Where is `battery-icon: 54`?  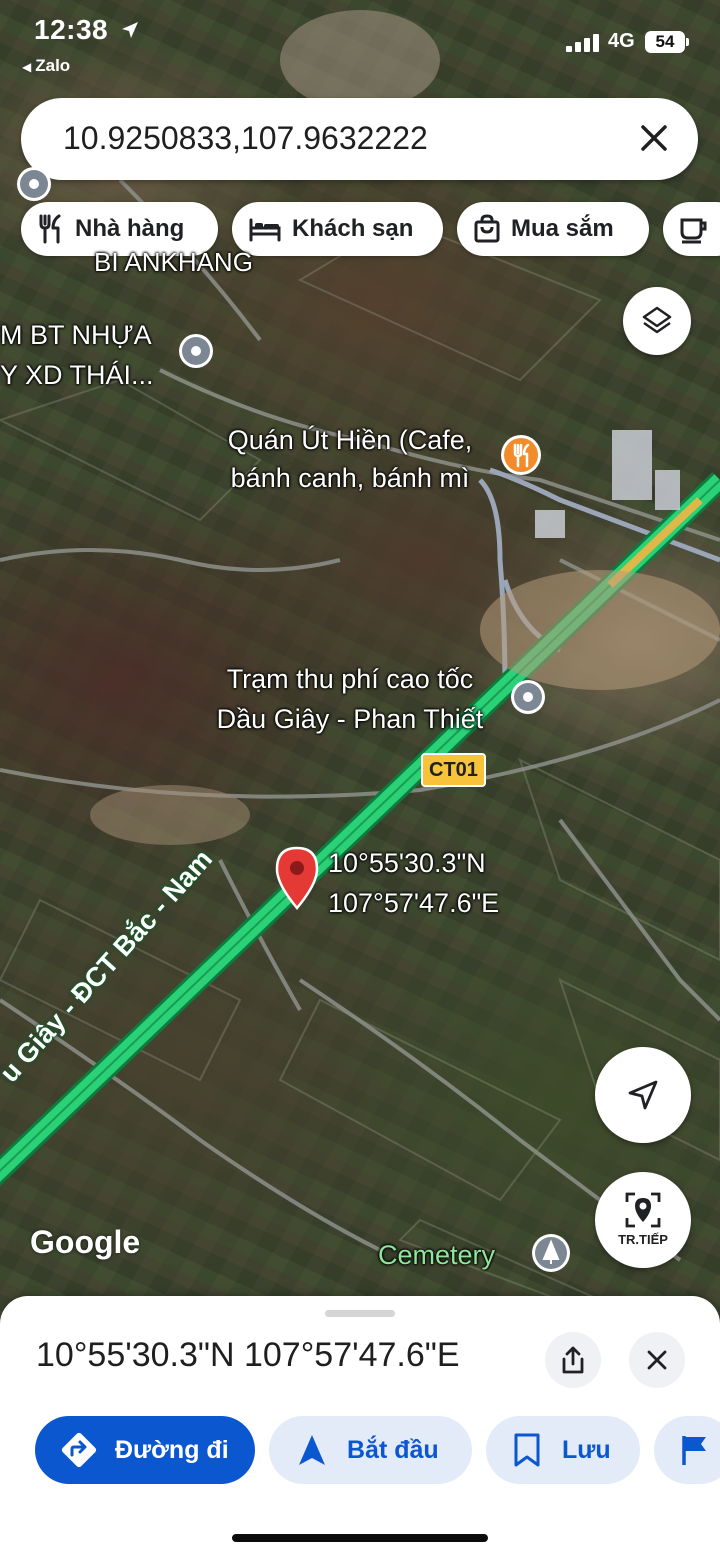 battery-icon: 54 is located at coordinates (667, 42).